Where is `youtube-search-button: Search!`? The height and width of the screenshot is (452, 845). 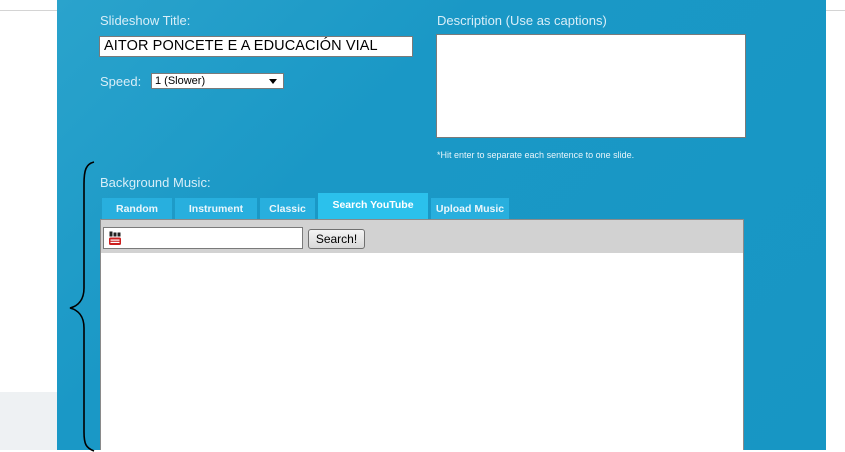
youtube-search-button: Search! is located at coordinates (336, 239).